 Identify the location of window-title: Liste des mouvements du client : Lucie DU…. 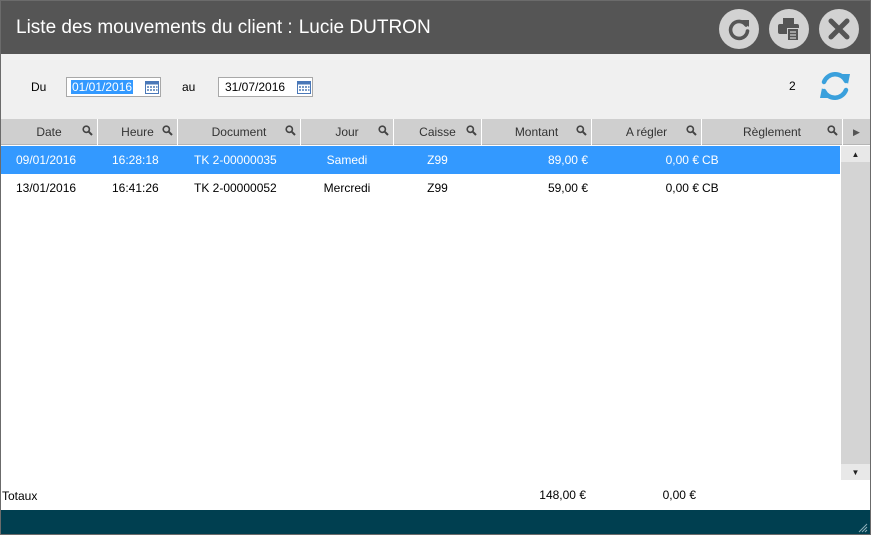
(223, 28).